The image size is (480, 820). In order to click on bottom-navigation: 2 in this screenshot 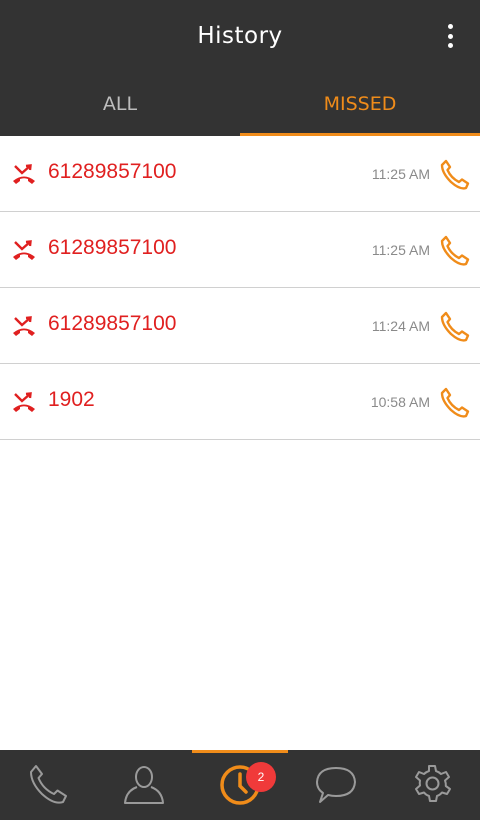, I will do `click(240, 785)`.